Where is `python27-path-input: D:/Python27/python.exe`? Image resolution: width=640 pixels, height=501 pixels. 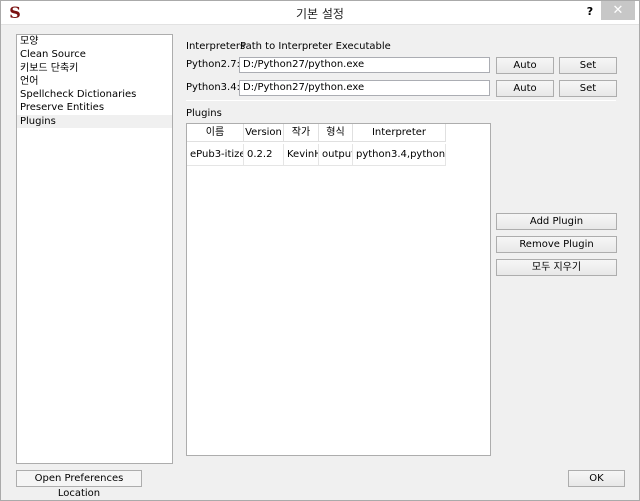
python27-path-input: D:/Python27/python.exe is located at coordinates (364, 65).